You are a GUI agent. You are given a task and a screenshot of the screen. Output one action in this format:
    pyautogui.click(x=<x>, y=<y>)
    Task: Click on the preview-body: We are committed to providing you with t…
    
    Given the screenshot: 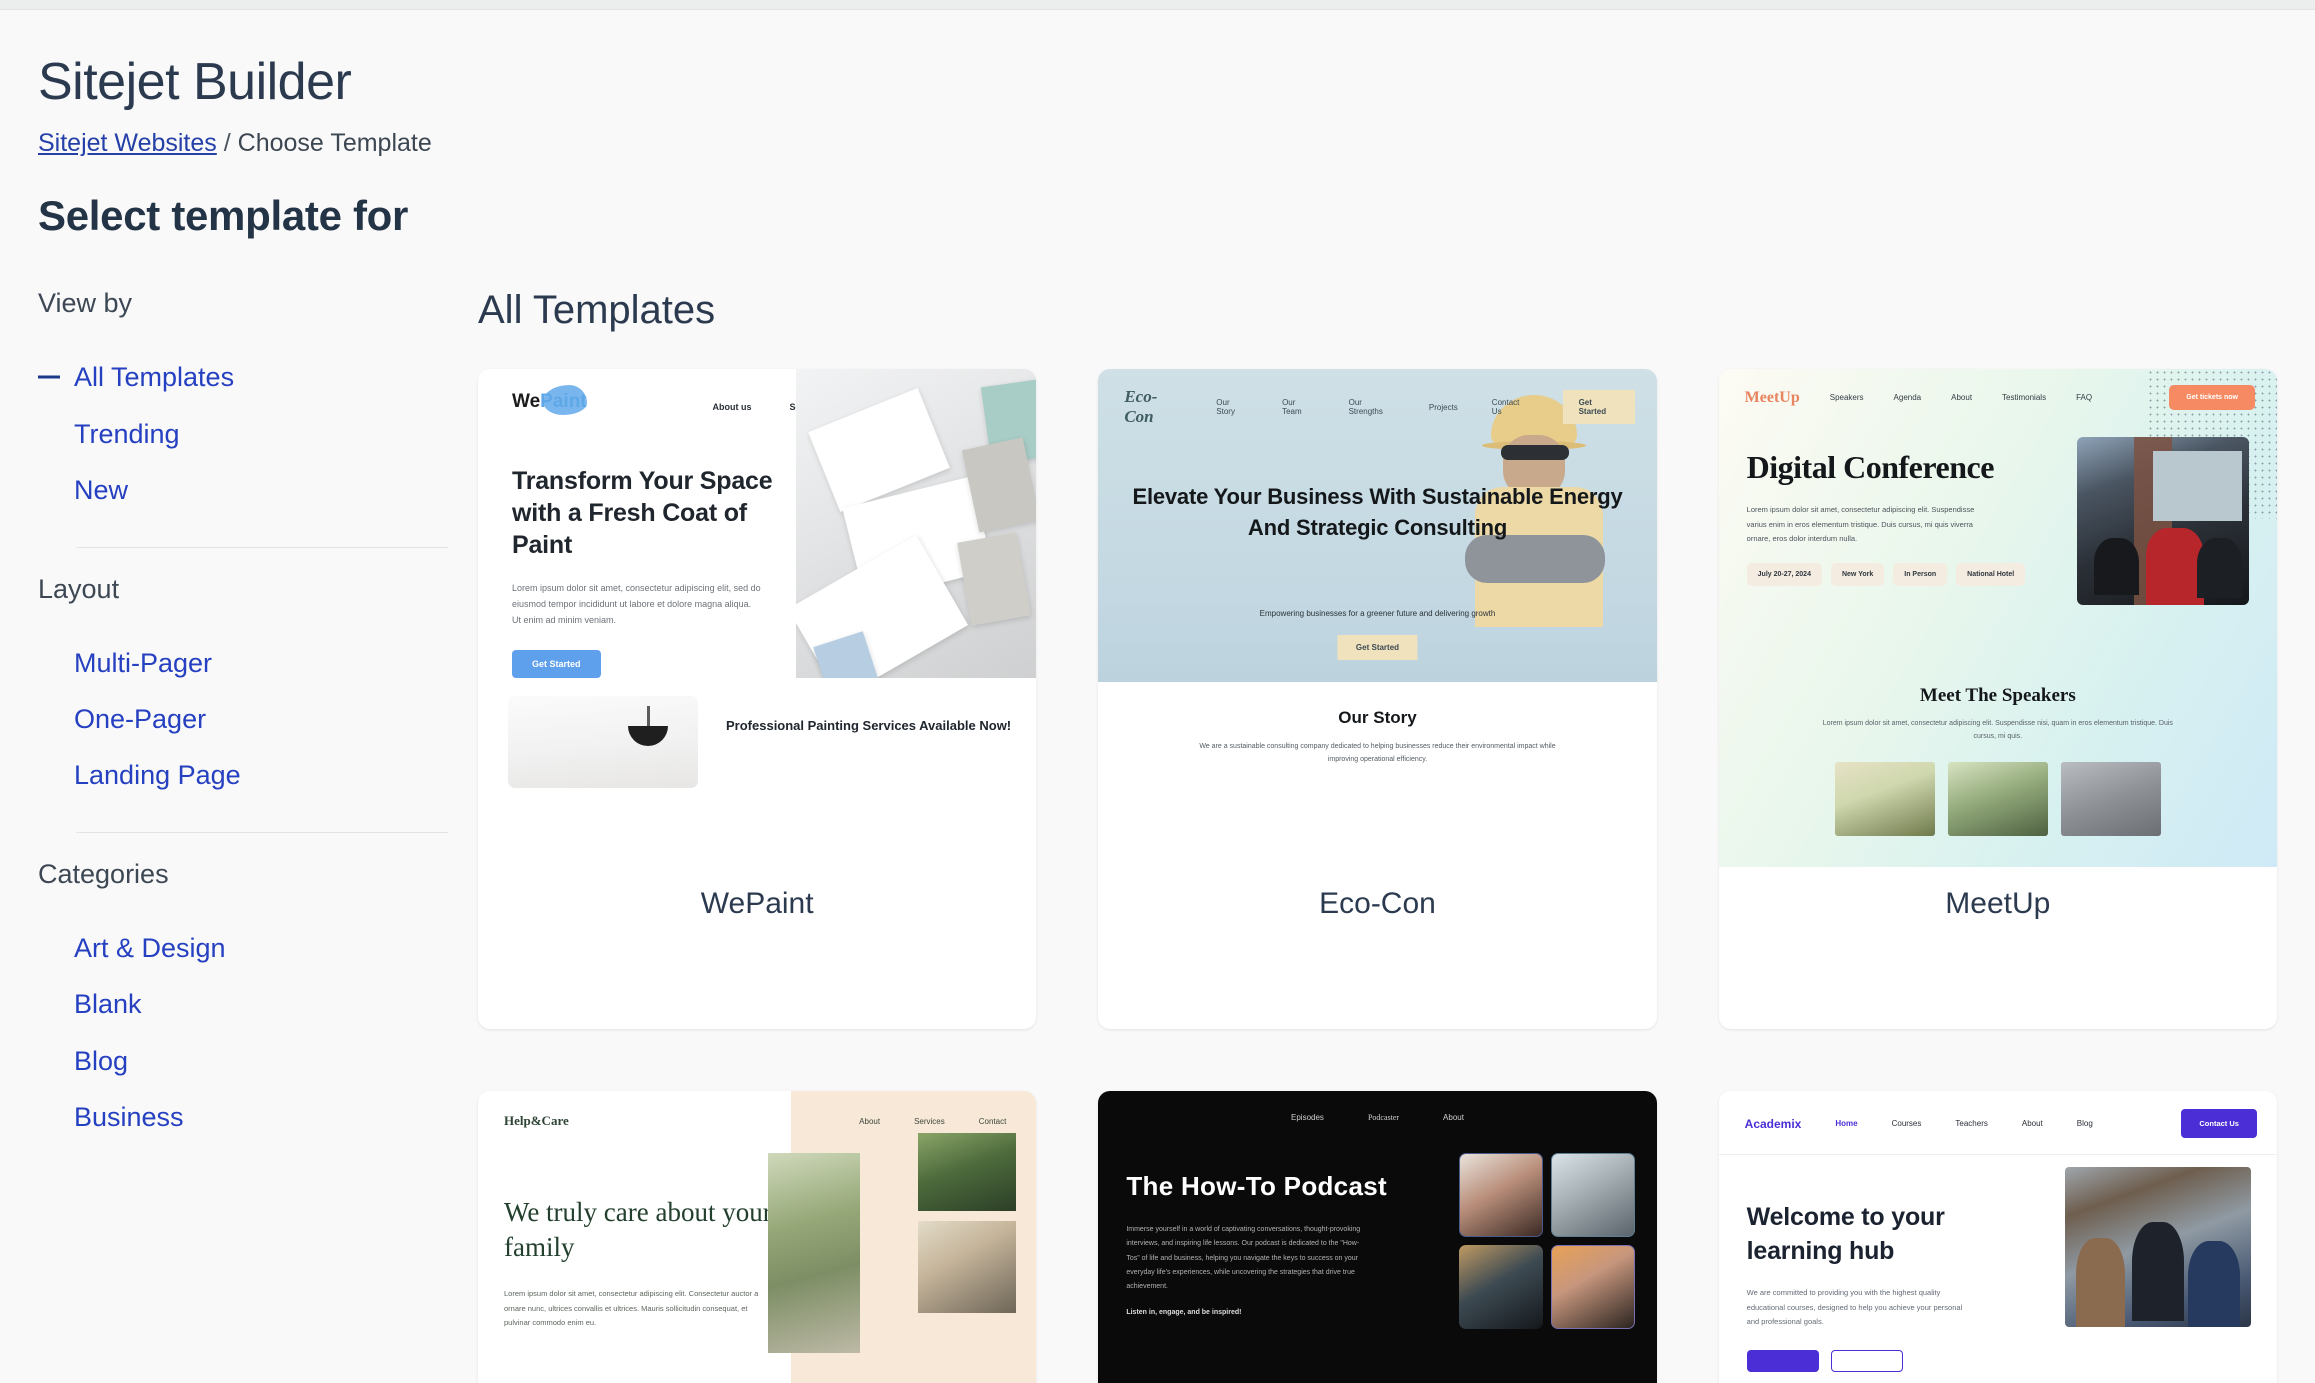 What is the action you would take?
    pyautogui.click(x=1854, y=1307)
    